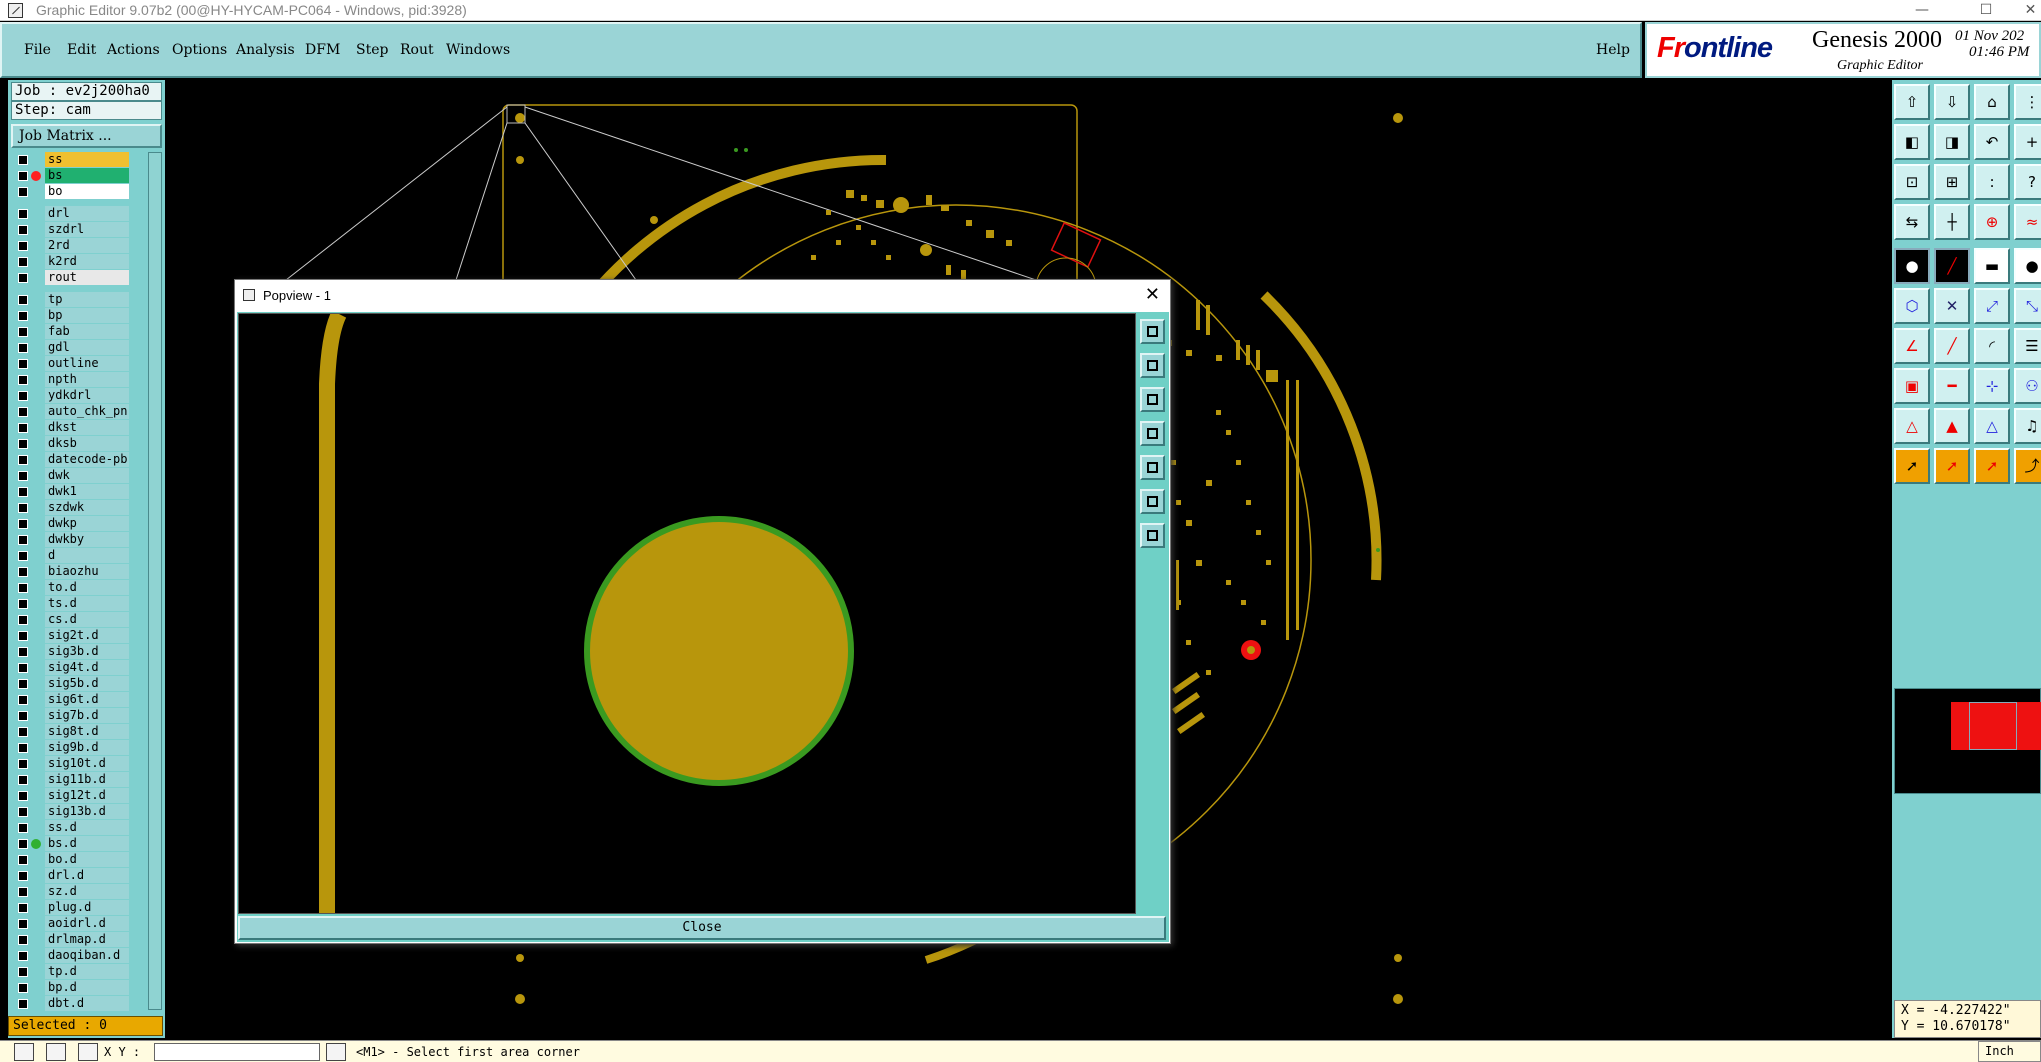 This screenshot has width=2041, height=1062. Describe the element at coordinates (237, 1052) in the screenshot. I see `xy-input` at that location.